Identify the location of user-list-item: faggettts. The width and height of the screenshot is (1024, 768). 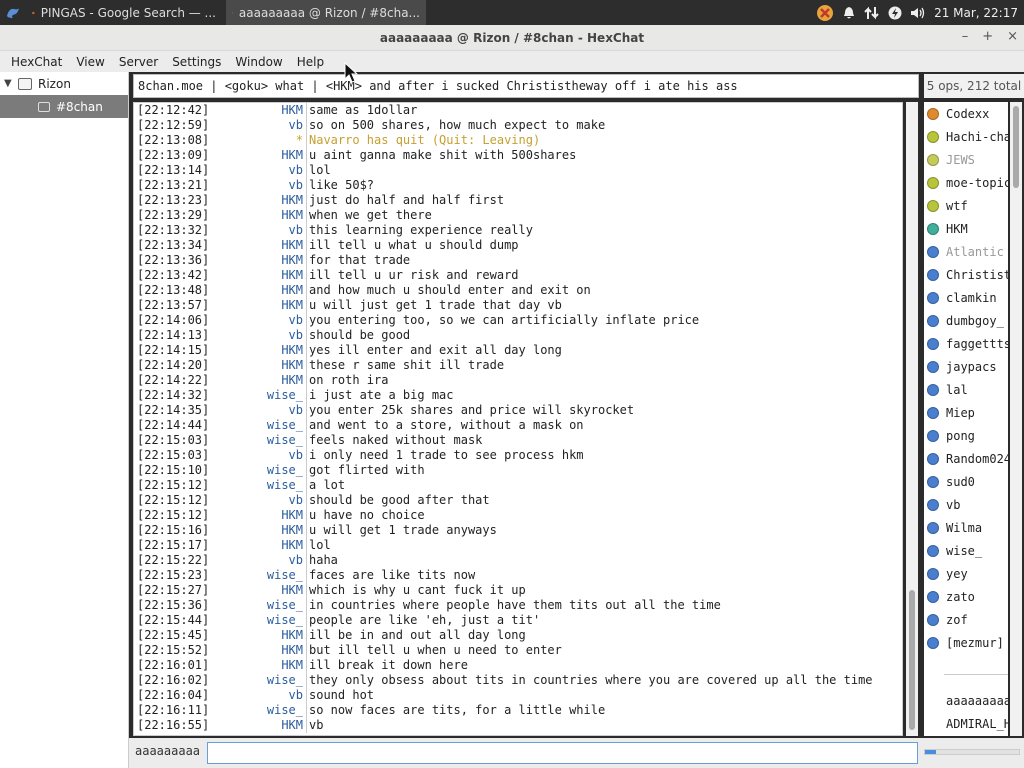
(966, 343).